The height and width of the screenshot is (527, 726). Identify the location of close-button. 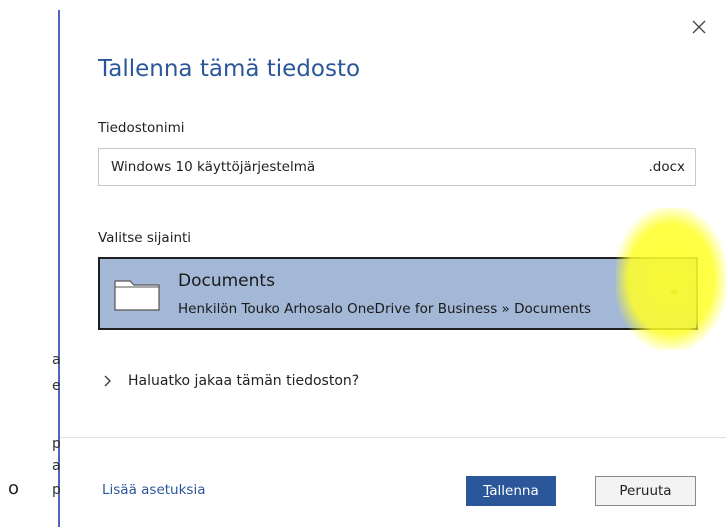
(699, 27).